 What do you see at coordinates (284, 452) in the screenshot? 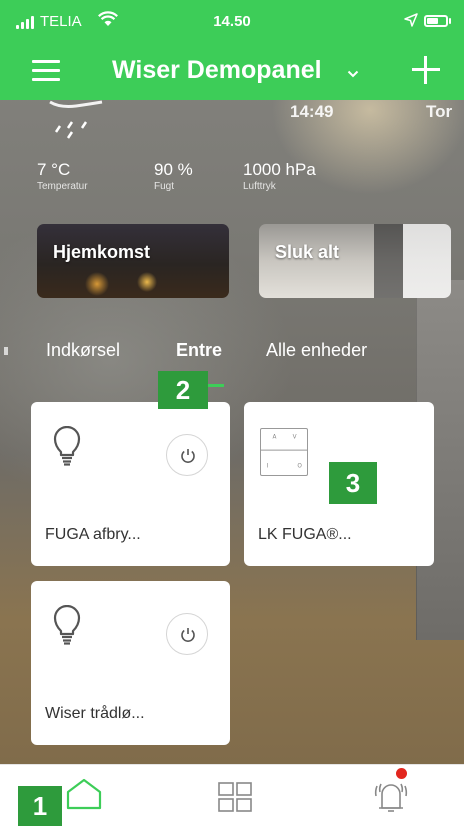
I see `wall-switch-icon: A V I O` at bounding box center [284, 452].